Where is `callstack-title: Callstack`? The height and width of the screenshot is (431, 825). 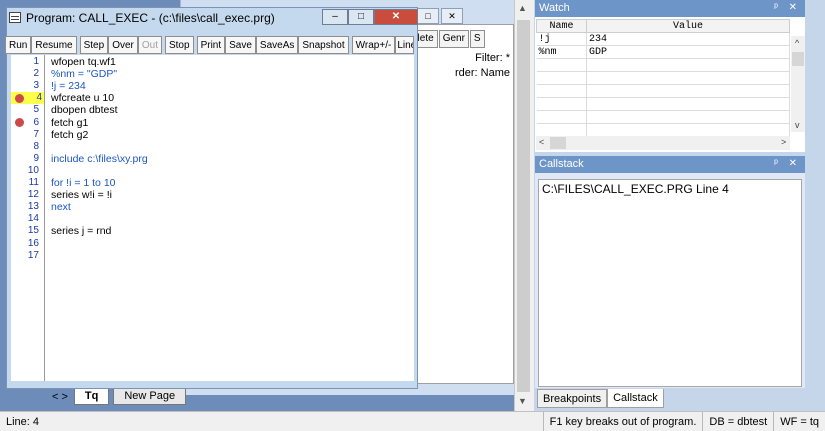 callstack-title: Callstack is located at coordinates (561, 164).